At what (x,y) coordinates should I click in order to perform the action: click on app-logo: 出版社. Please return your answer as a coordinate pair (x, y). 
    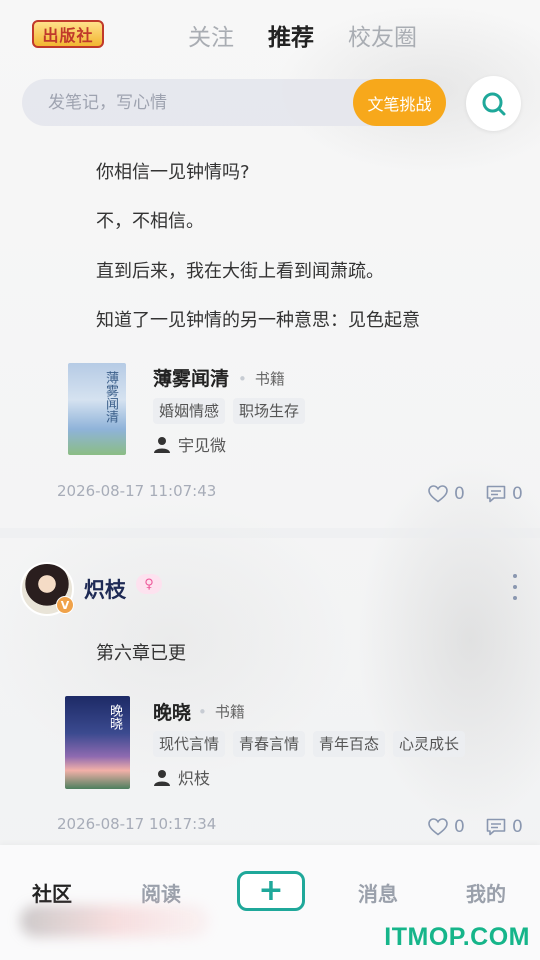
    Looking at the image, I should click on (68, 34).